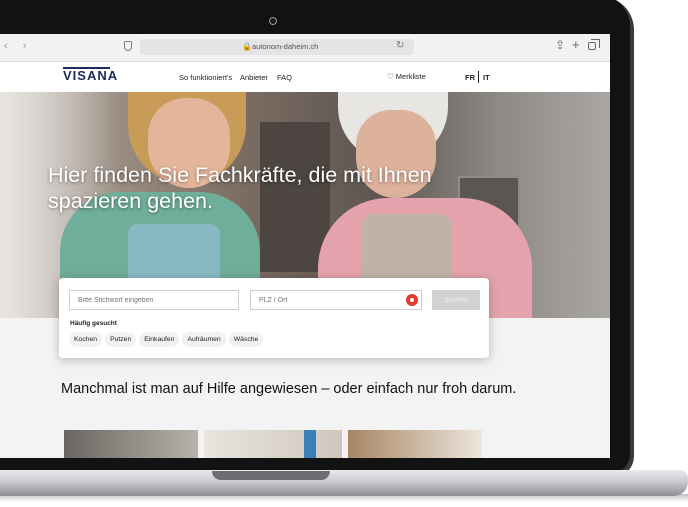 The image size is (688, 507). What do you see at coordinates (271, 475) in the screenshot?
I see `laptop-opening-notch` at bounding box center [271, 475].